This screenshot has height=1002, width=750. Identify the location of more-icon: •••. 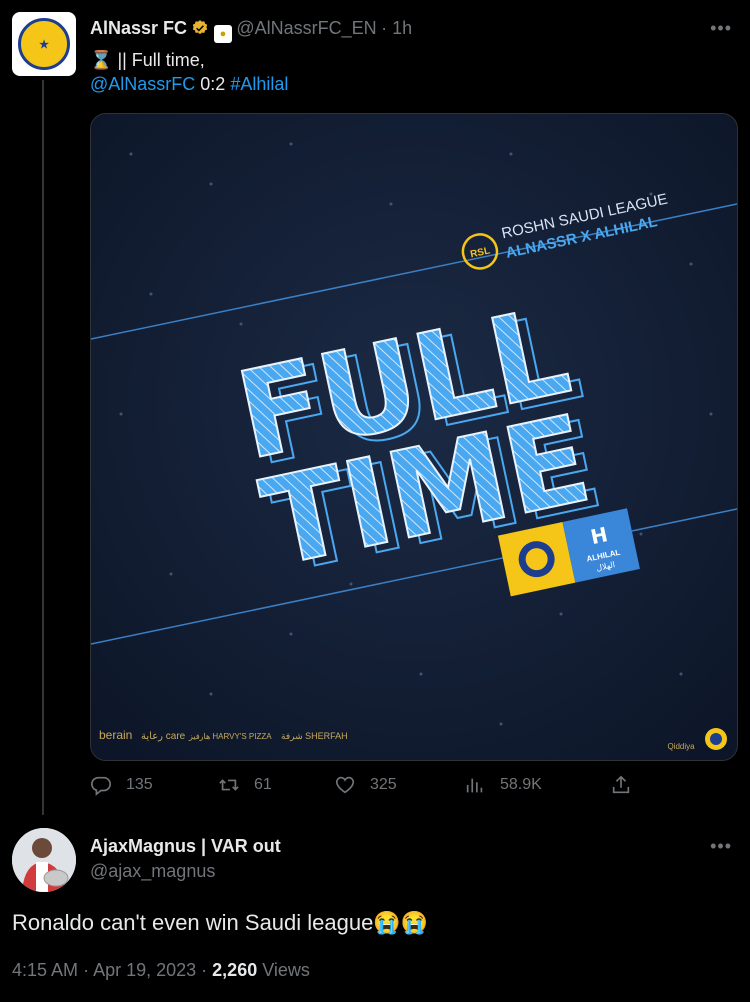
(721, 28).